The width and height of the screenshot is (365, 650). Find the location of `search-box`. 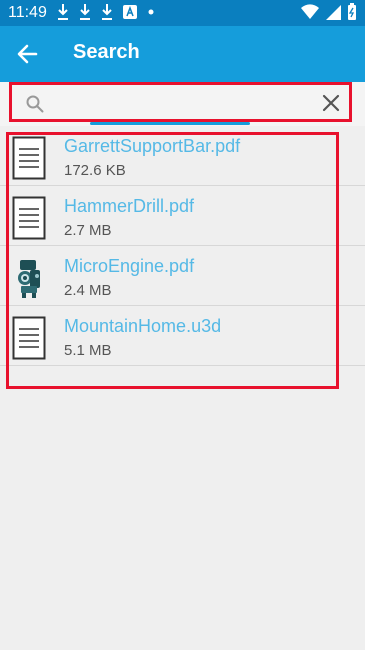

search-box is located at coordinates (180, 102).